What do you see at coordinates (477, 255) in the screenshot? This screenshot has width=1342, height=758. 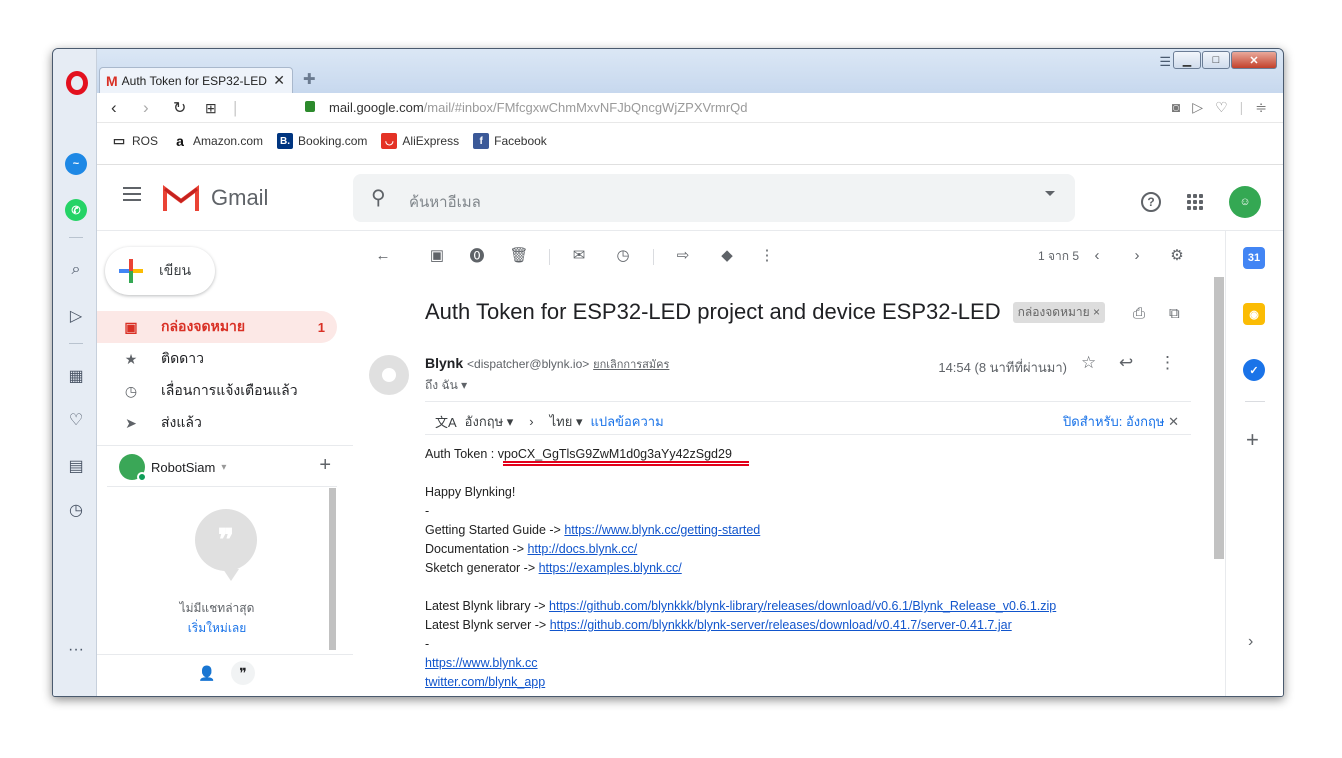 I see `report-spam-icon: ⓿` at bounding box center [477, 255].